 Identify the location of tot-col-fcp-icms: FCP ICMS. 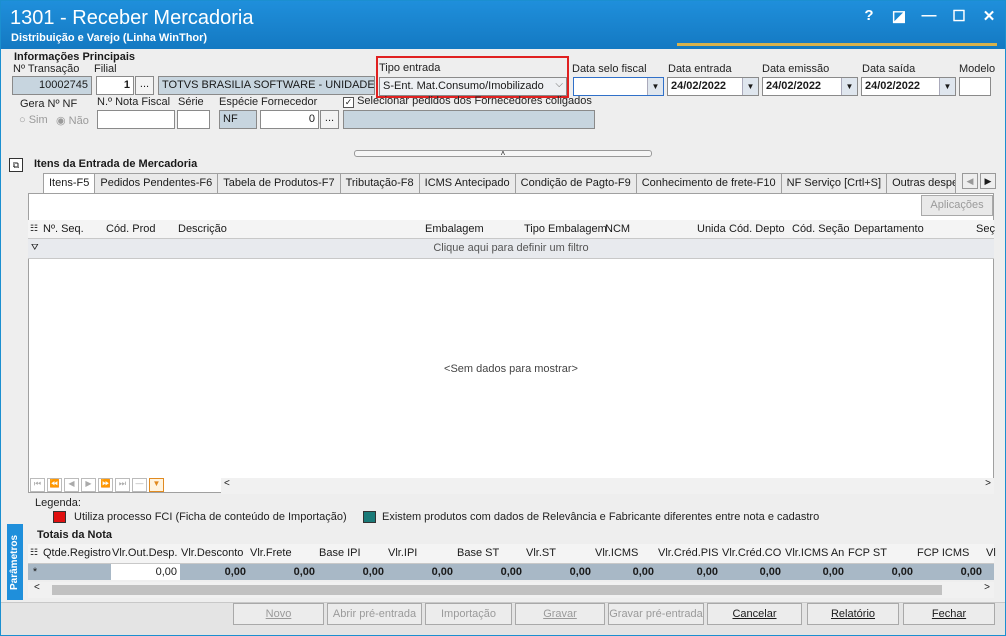
(943, 553).